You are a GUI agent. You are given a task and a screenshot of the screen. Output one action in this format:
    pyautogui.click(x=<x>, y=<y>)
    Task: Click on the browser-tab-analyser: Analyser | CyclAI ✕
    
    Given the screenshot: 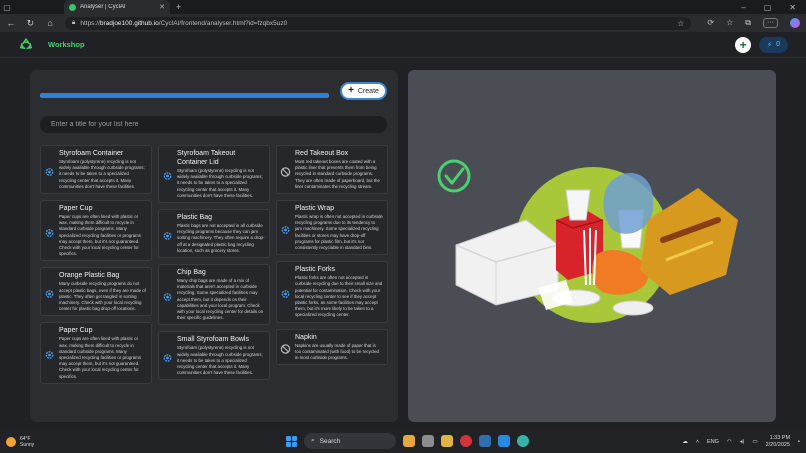 What is the action you would take?
    pyautogui.click(x=117, y=7)
    